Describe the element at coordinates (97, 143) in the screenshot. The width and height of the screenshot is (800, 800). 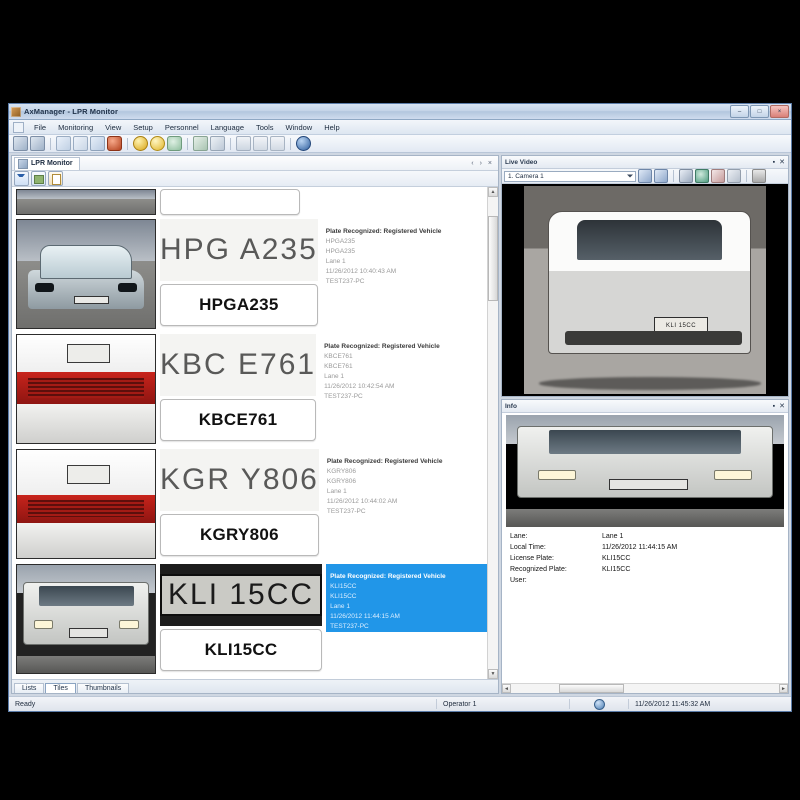
I see `report-icon` at that location.